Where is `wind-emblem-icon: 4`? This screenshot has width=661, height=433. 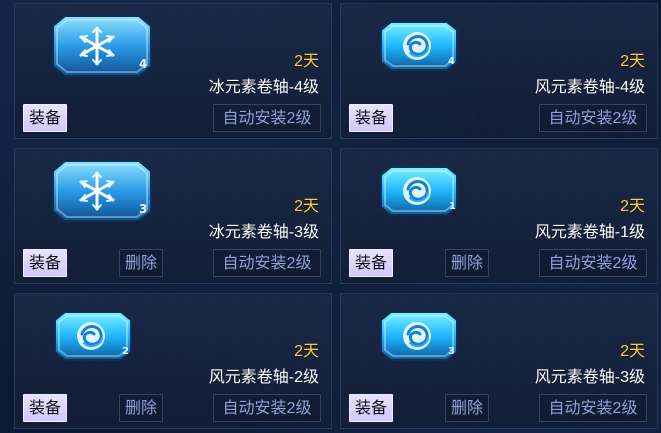 wind-emblem-icon: 4 is located at coordinates (419, 46).